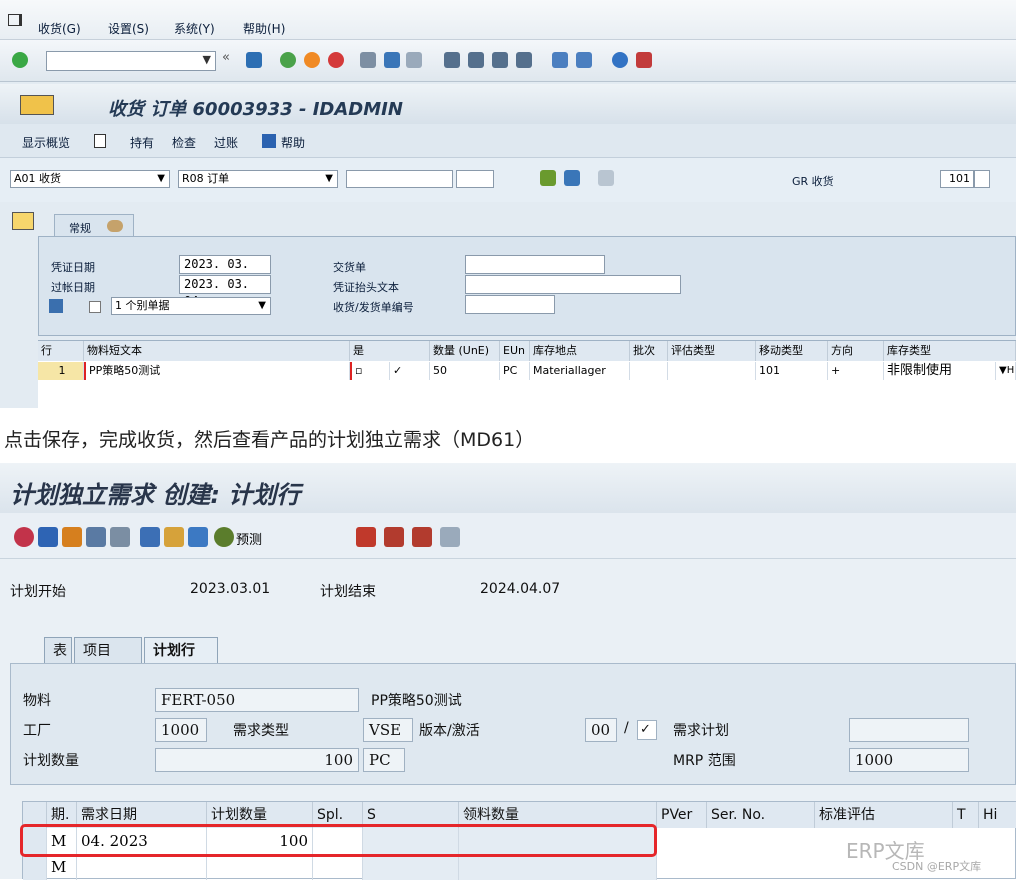 The height and width of the screenshot is (880, 1016). Describe the element at coordinates (184, 142) in the screenshot. I see `check-button: 检查` at that location.